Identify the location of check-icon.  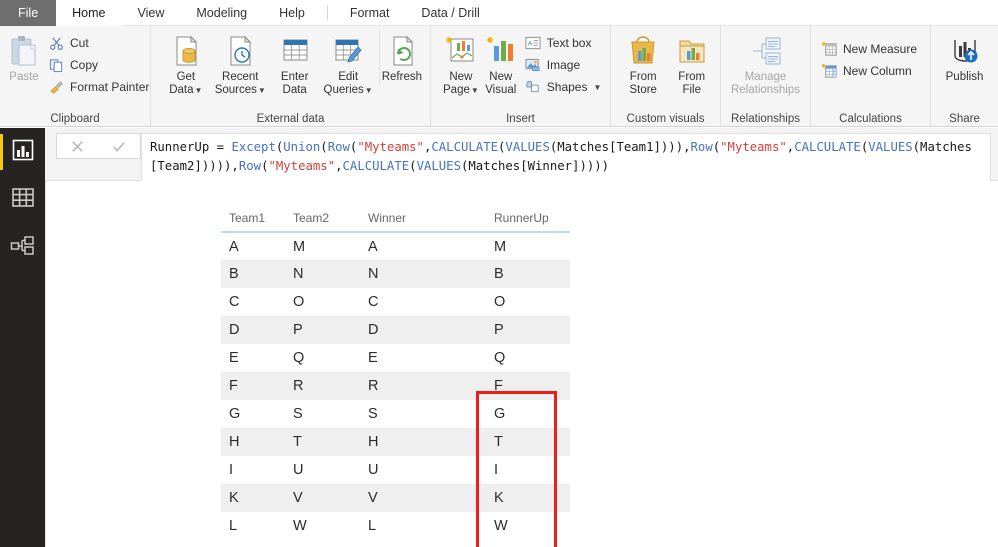
(119, 146).